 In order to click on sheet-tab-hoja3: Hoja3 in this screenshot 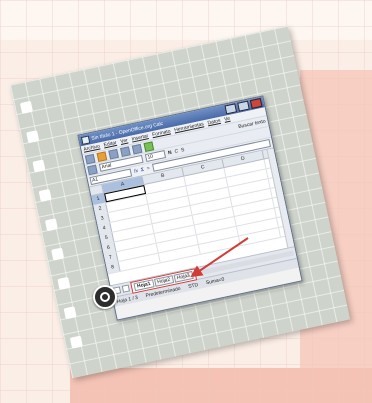, I will do `click(183, 276)`.